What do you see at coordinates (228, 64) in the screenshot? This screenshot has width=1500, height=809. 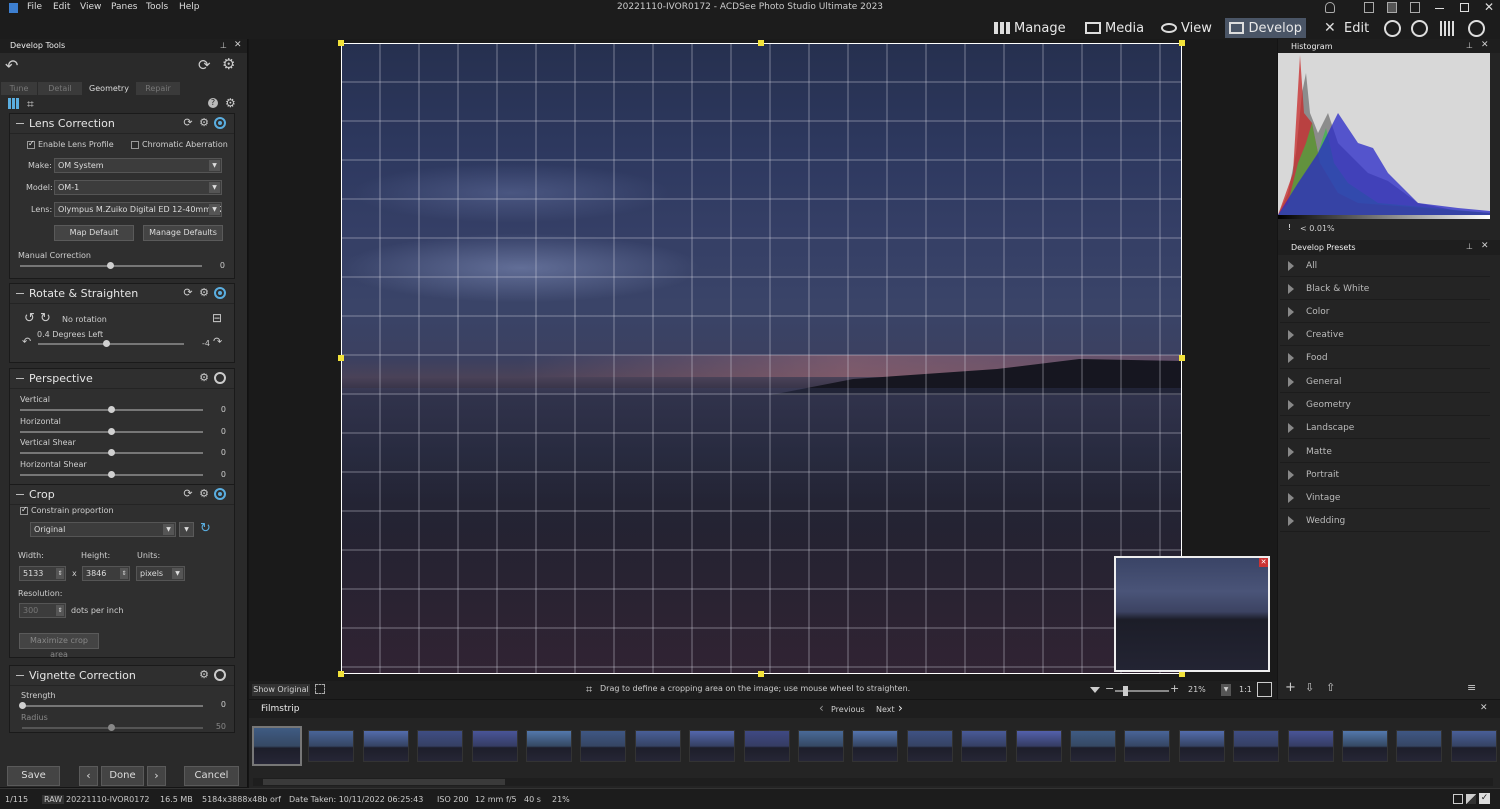 I see `settings-gear-icon: ⚙` at bounding box center [228, 64].